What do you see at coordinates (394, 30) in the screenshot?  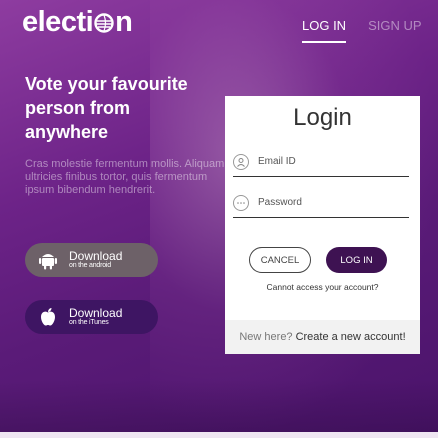 I see `nav-signup-link: SIGN UP` at bounding box center [394, 30].